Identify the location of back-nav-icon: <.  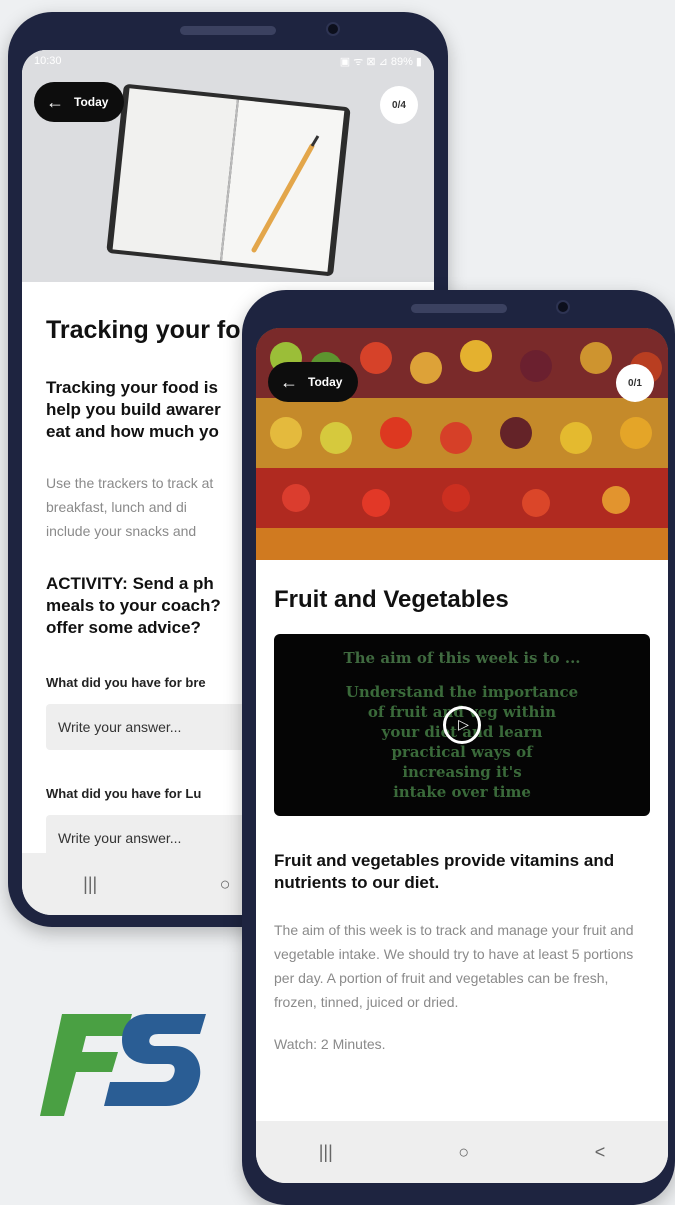
(600, 1152).